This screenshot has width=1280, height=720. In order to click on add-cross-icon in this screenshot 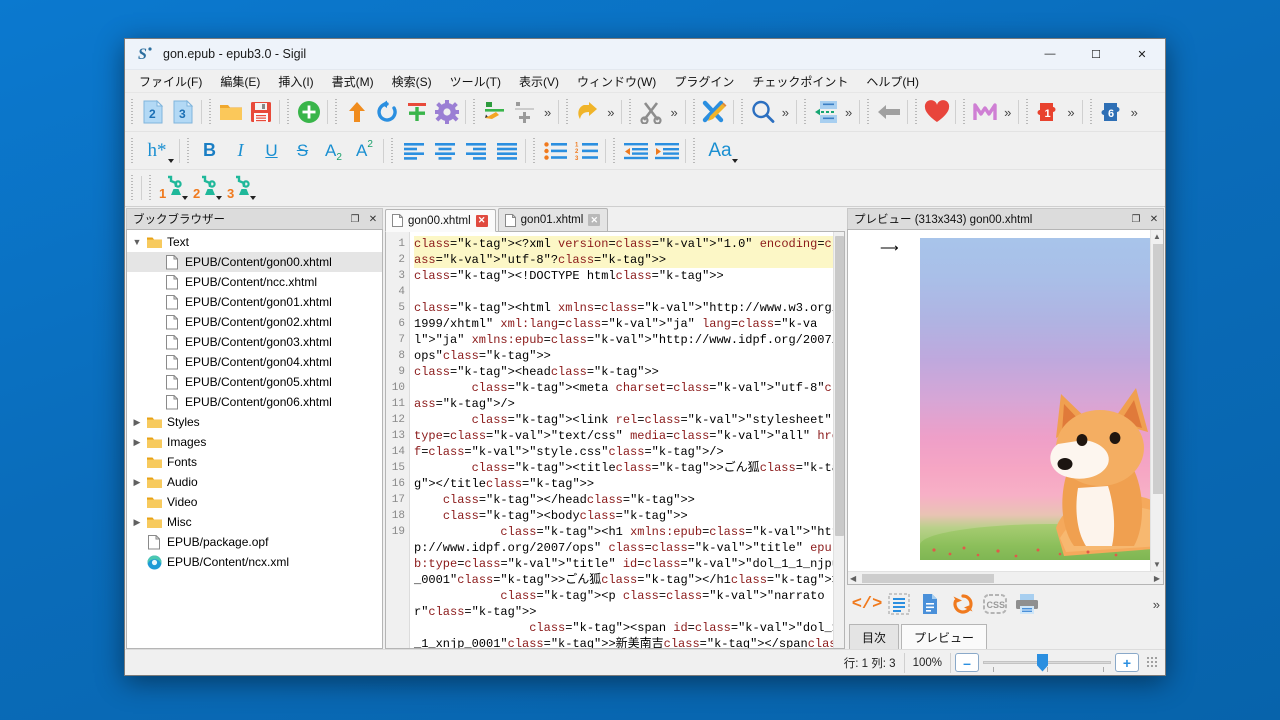, I will do `click(417, 112)`.